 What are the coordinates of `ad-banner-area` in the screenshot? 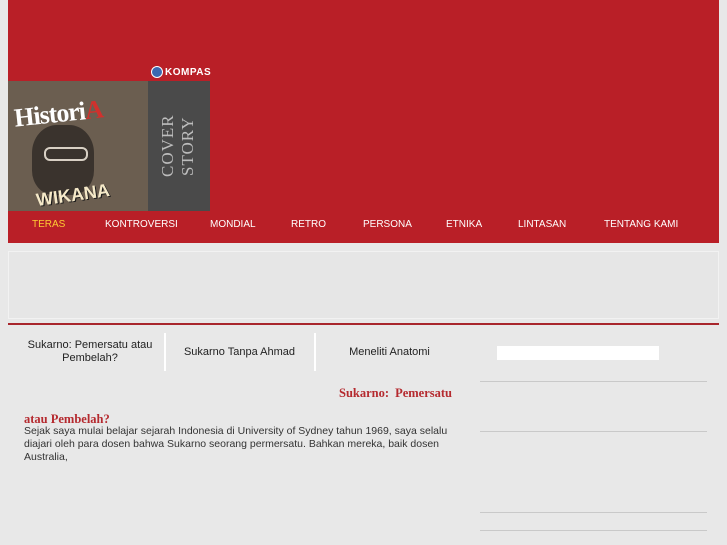 It's located at (363, 285).